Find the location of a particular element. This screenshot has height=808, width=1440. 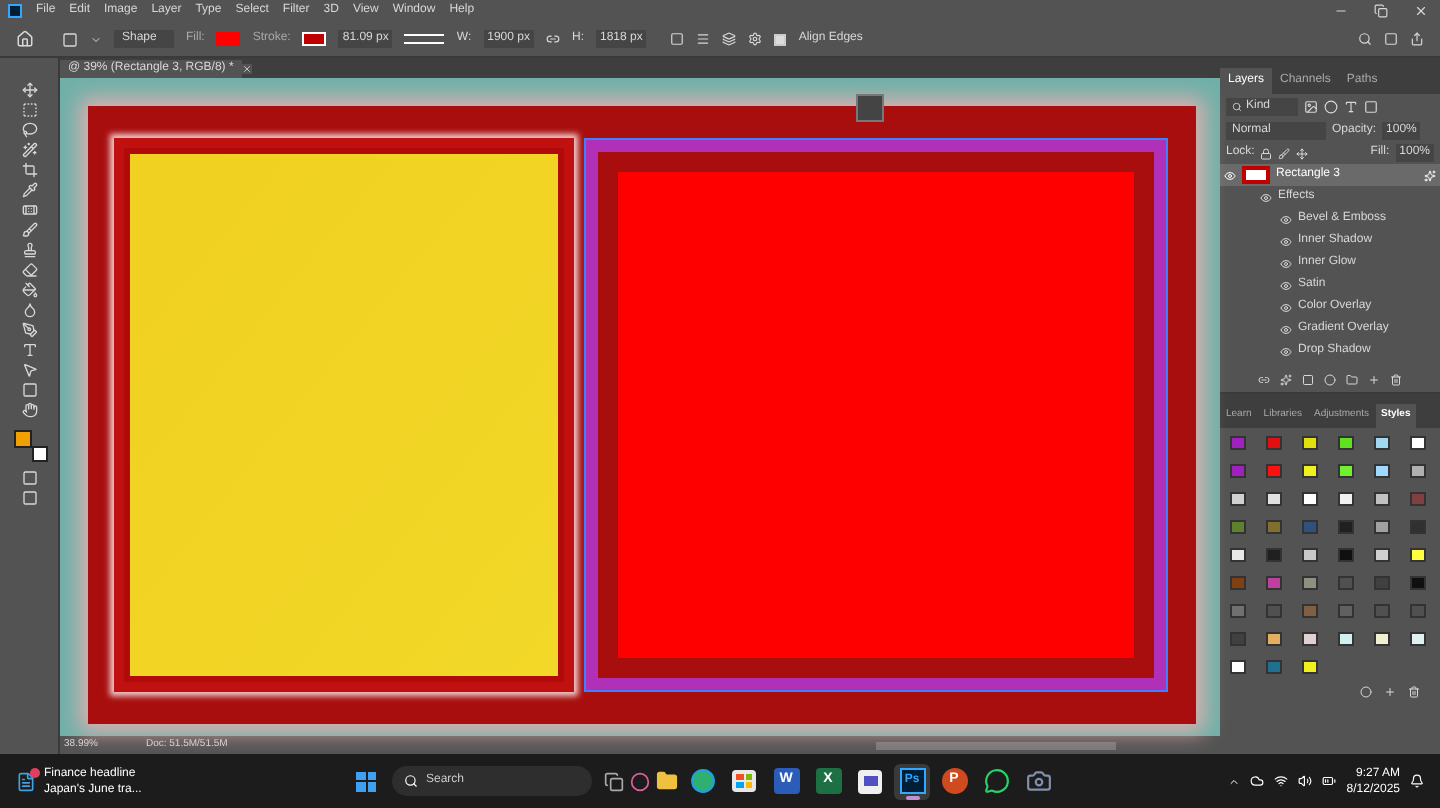

caret-icon is located at coordinates (96, 39).